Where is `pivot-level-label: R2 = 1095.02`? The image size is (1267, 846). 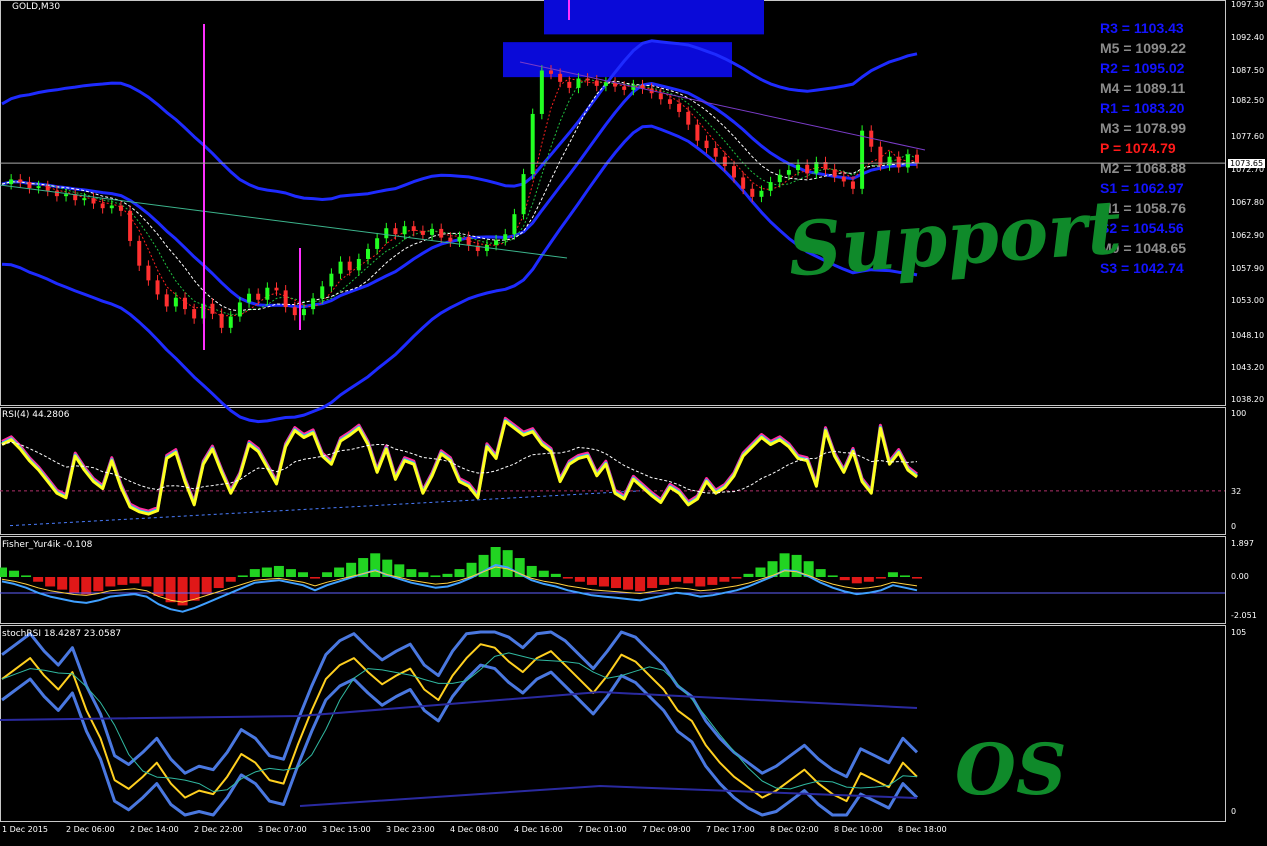 pivot-level-label: R2 = 1095.02 is located at coordinates (1142, 68).